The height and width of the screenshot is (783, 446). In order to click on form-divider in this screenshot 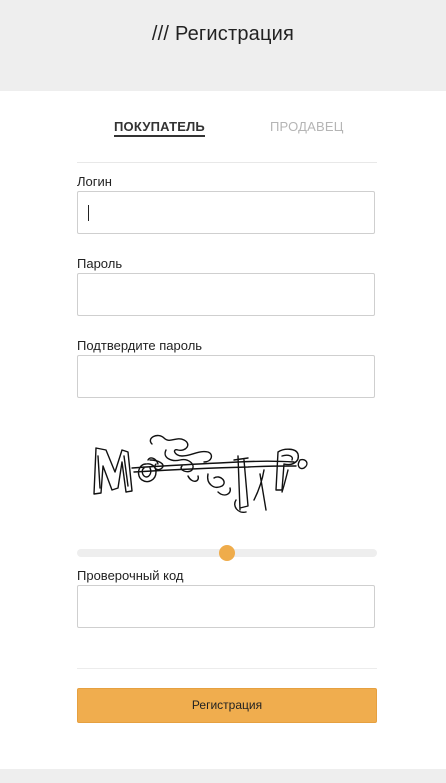, I will do `click(227, 668)`.